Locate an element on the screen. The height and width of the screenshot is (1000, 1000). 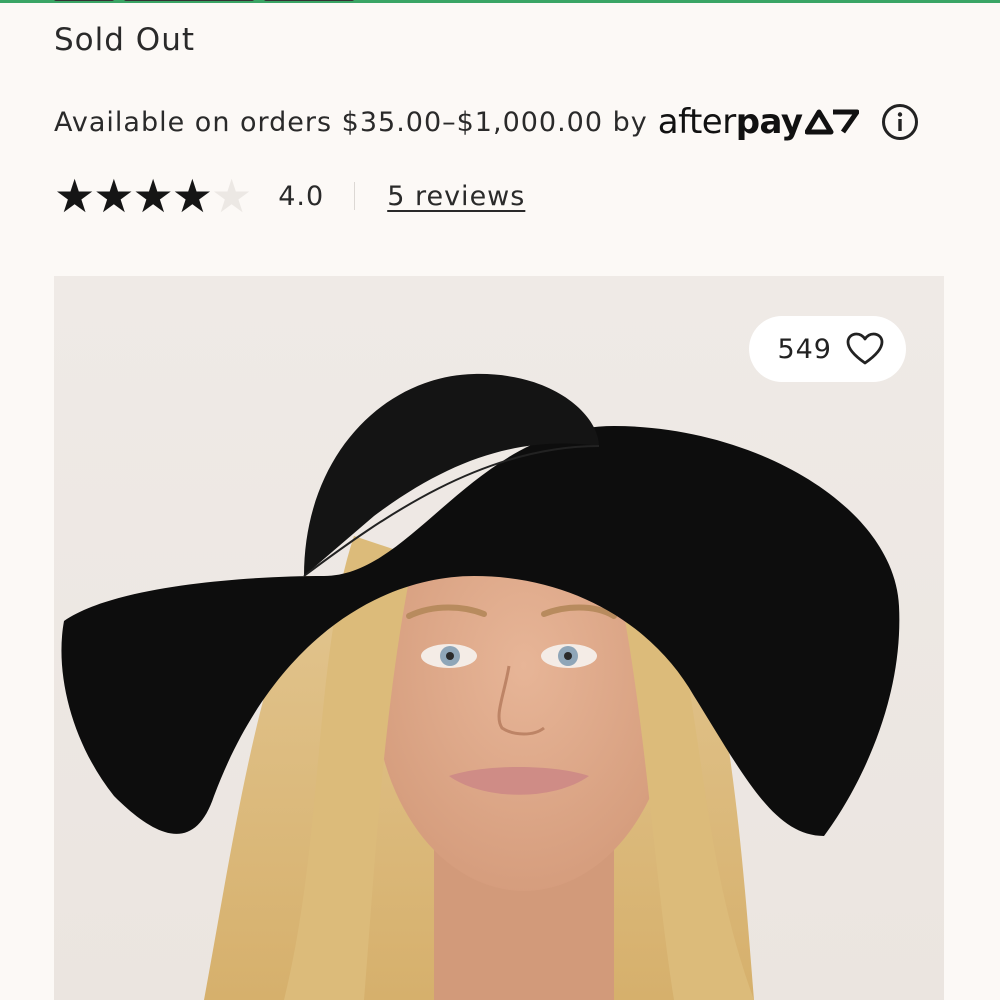
reviews-link: 5 reviews is located at coordinates (456, 196).